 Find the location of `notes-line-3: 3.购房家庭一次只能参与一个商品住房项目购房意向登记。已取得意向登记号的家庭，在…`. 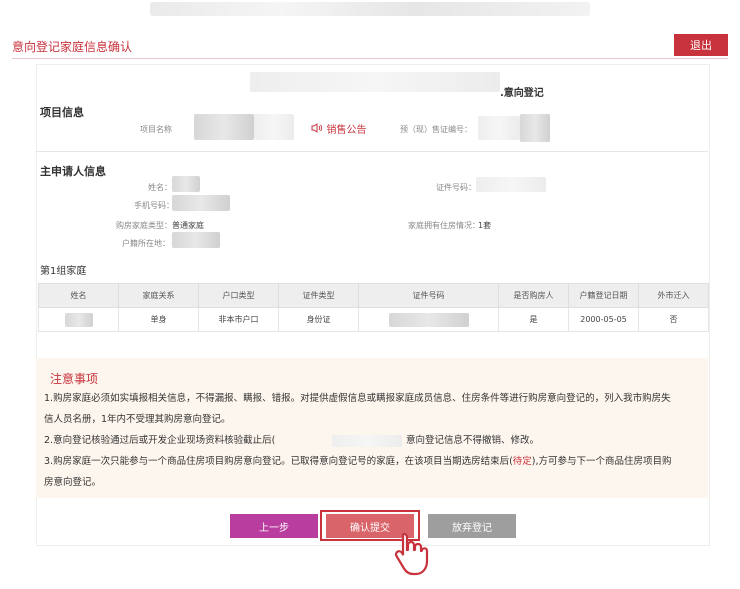

notes-line-3: 3.购房家庭一次只能参与一个商品住房项目购房意向登记。已取得意向登记号的家庭，在… is located at coordinates (358, 462).